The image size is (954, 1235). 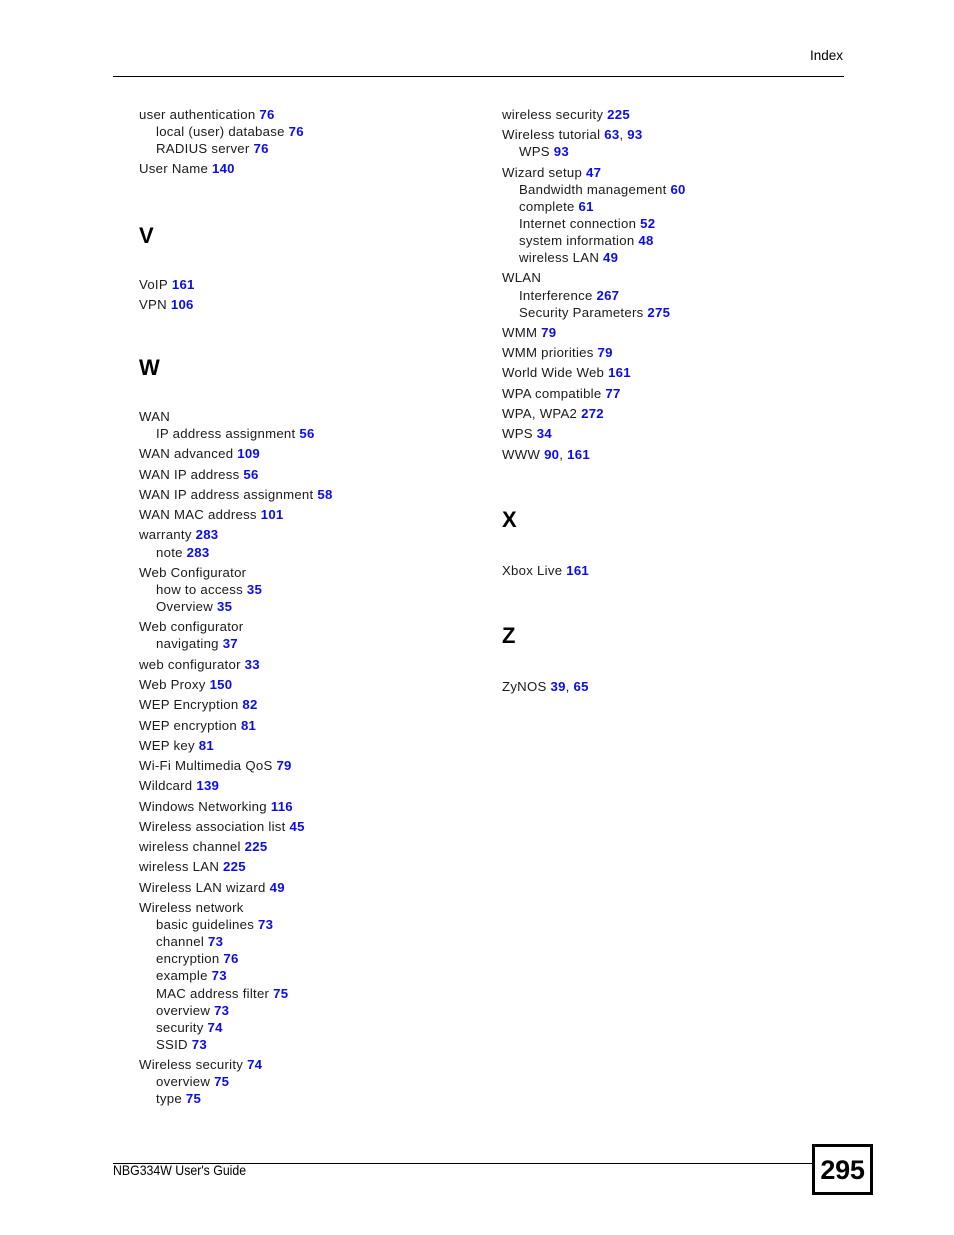 What do you see at coordinates (319, 114) in the screenshot?
I see `index-entry: user authentication 76` at bounding box center [319, 114].